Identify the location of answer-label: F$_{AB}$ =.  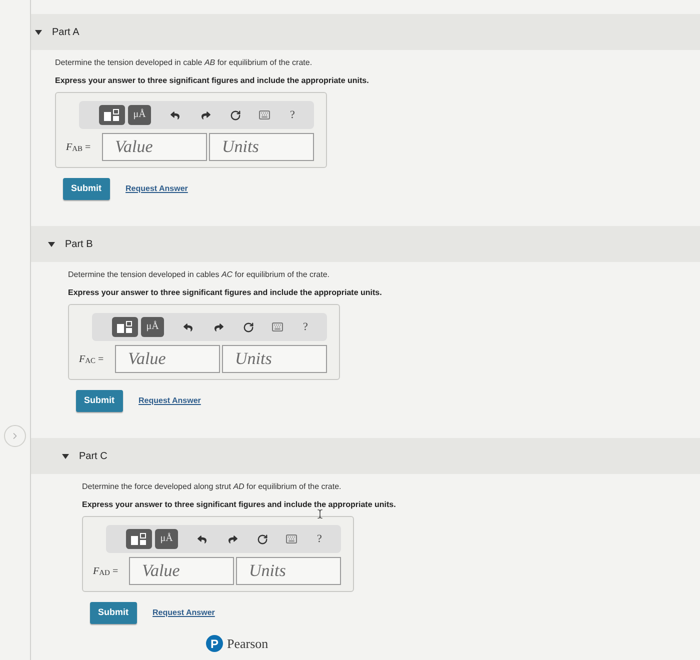
(79, 147).